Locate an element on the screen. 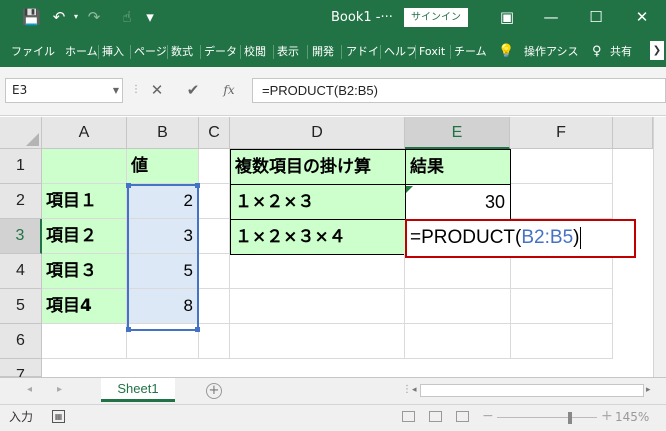  lightbulb-icon: 💡 is located at coordinates (506, 52).